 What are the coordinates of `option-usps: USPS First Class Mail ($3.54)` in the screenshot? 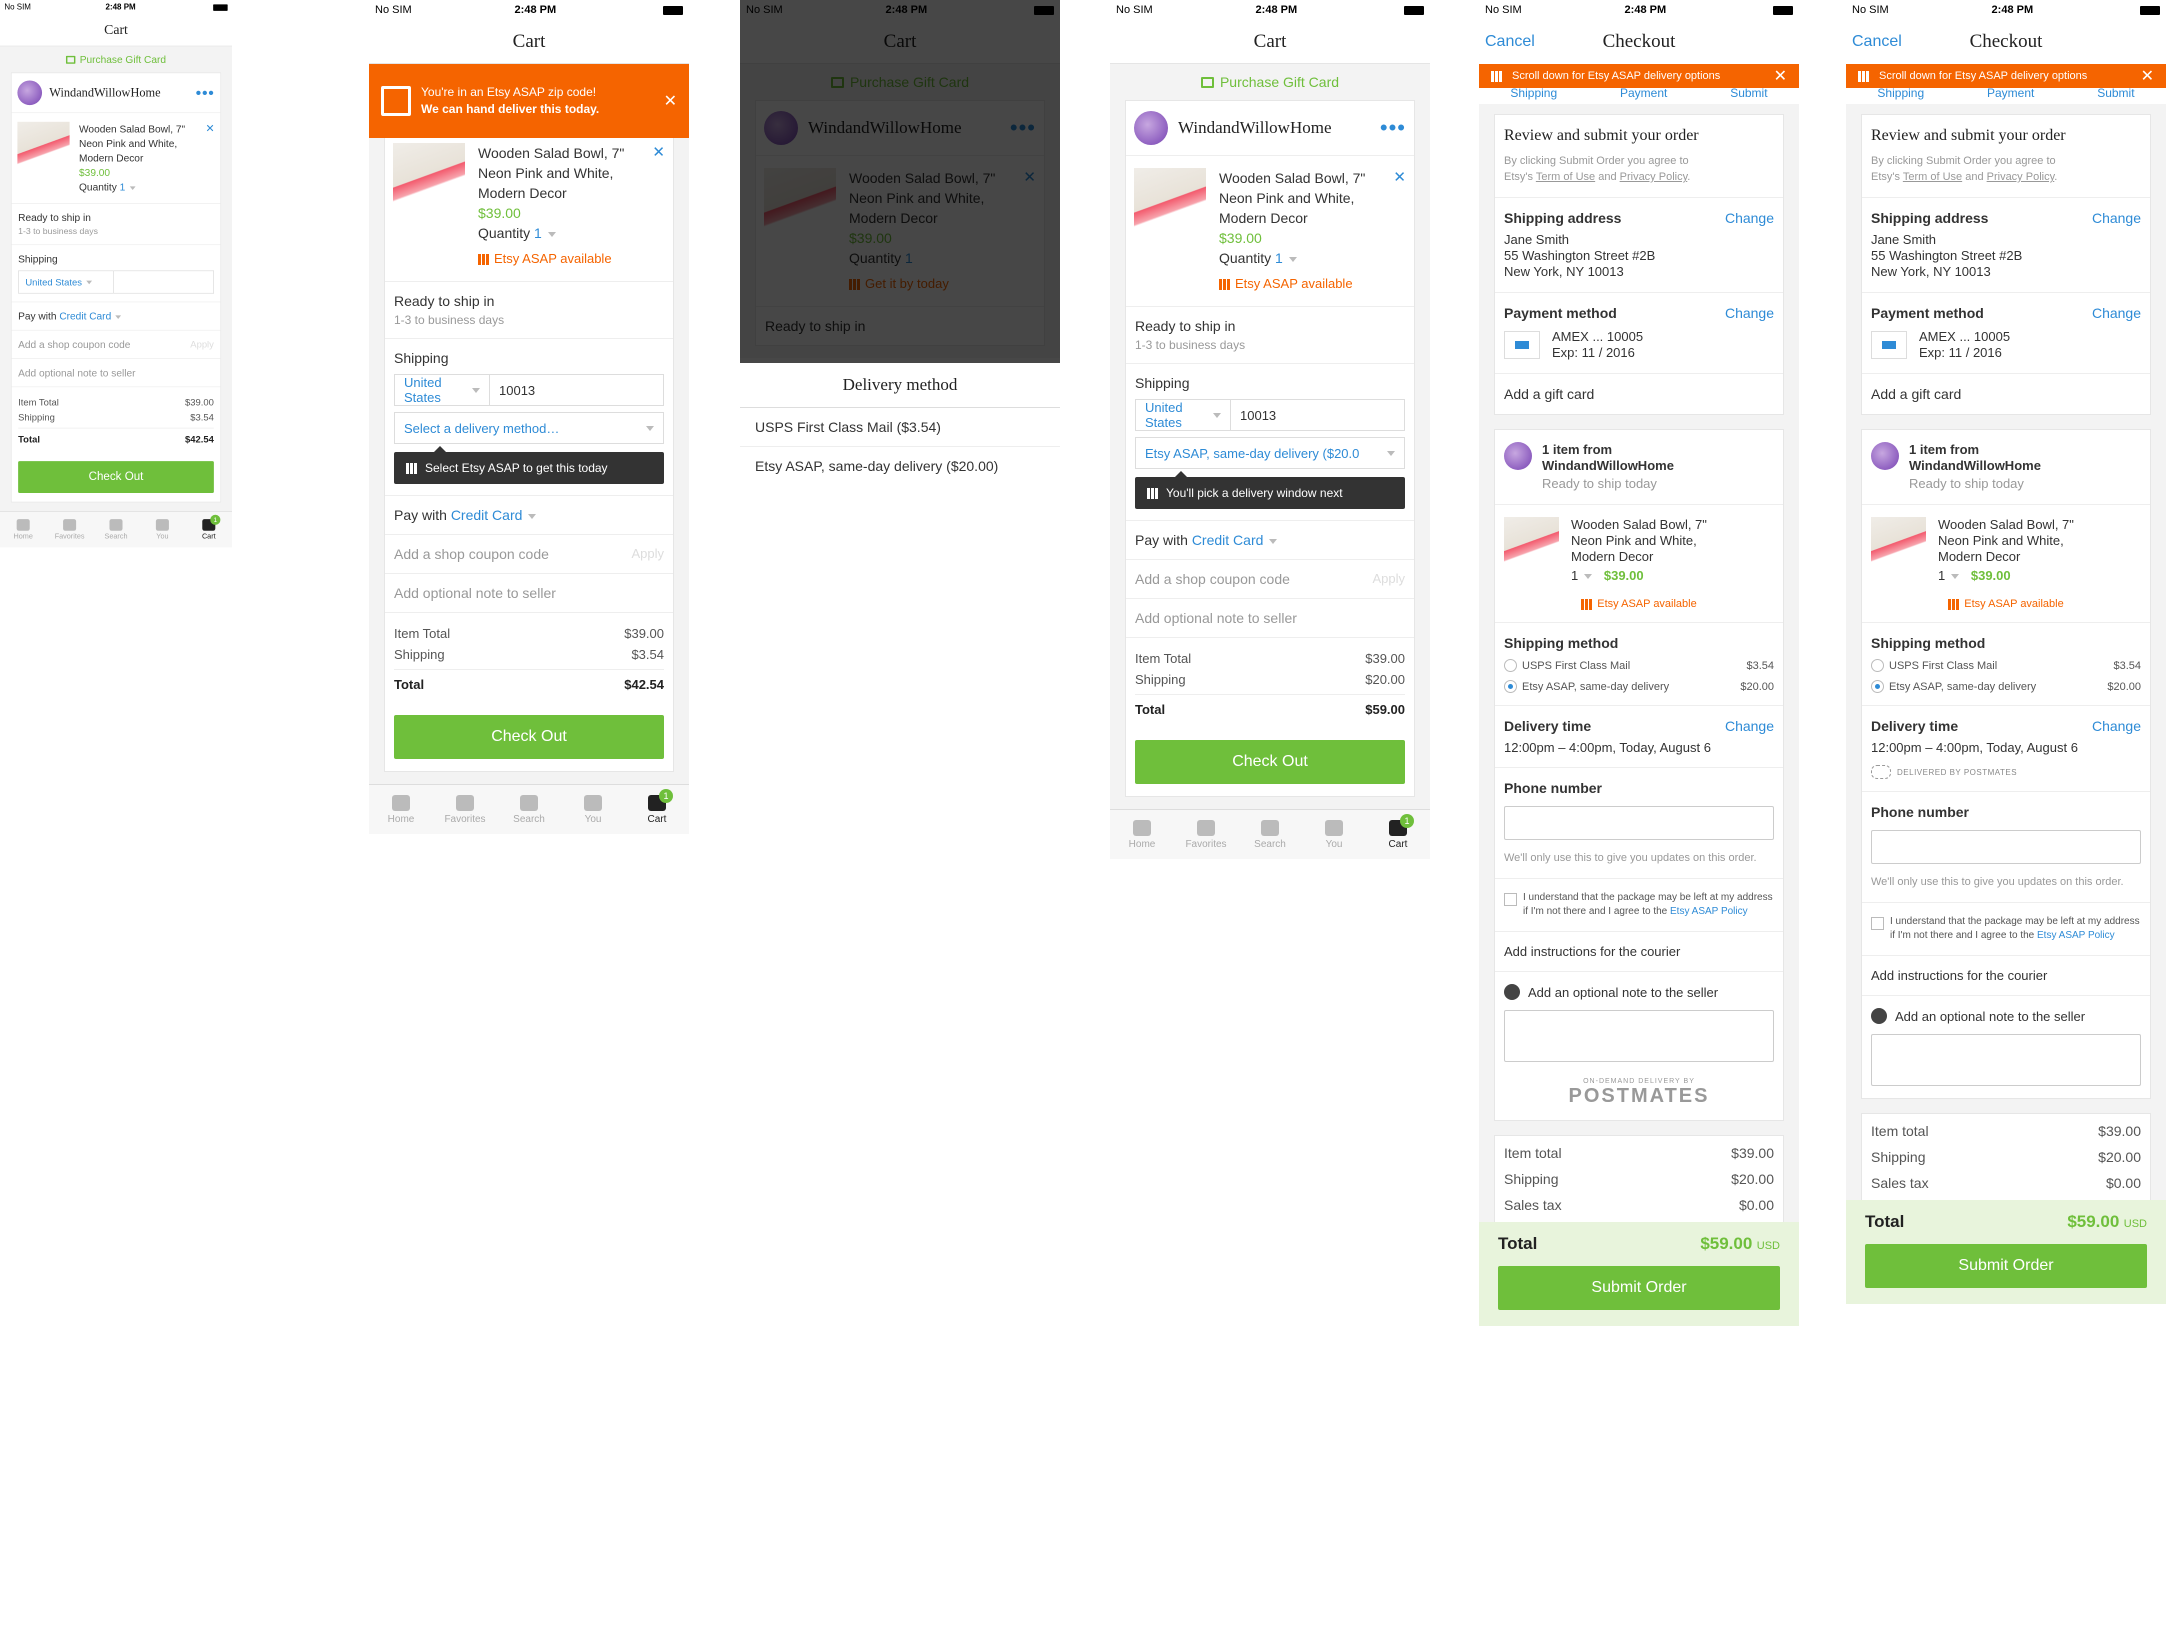 It's located at (900, 427).